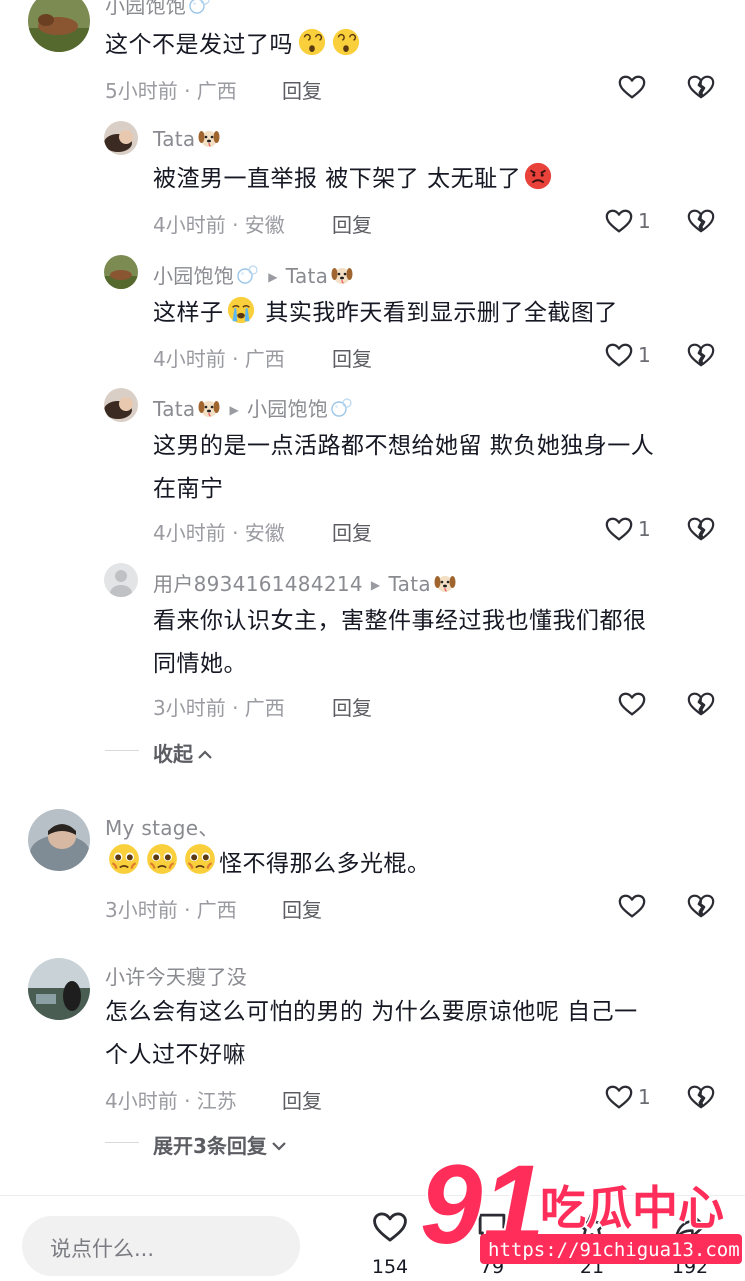  Describe the element at coordinates (171, 91) in the screenshot. I see `comment-time-location: 5小时前 · 广西` at that location.